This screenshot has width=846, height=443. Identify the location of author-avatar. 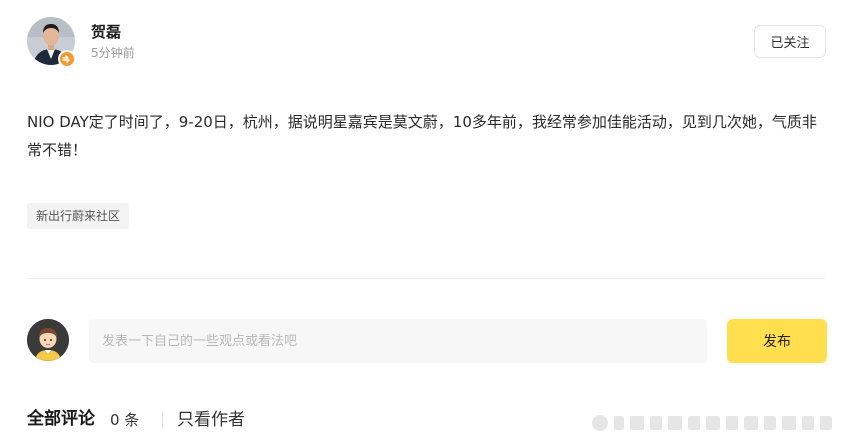
(51, 42).